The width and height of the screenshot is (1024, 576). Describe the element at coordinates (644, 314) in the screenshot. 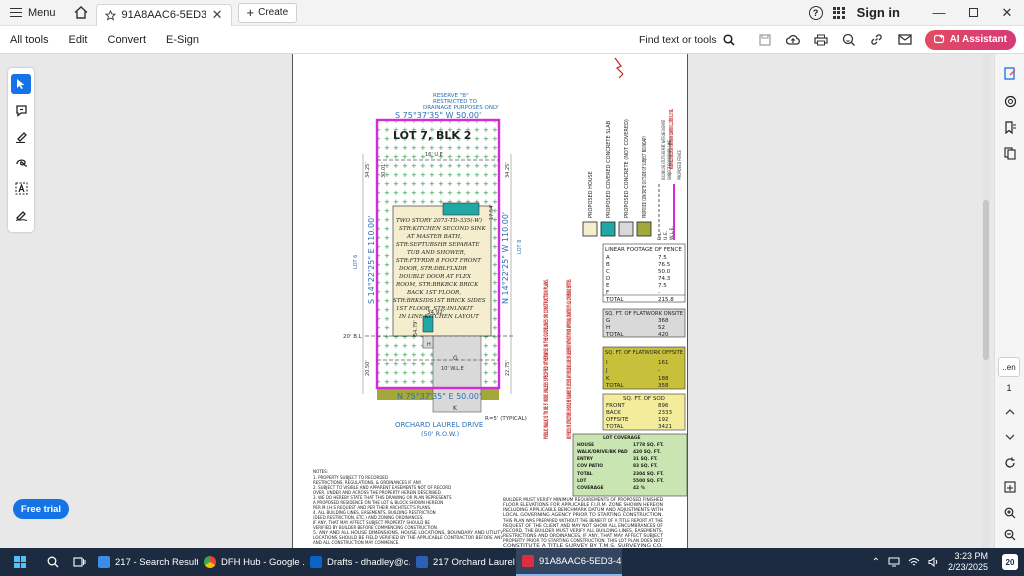

I see `svg-text: SQ. FT. OF FLATWORK ONSITE` at that location.